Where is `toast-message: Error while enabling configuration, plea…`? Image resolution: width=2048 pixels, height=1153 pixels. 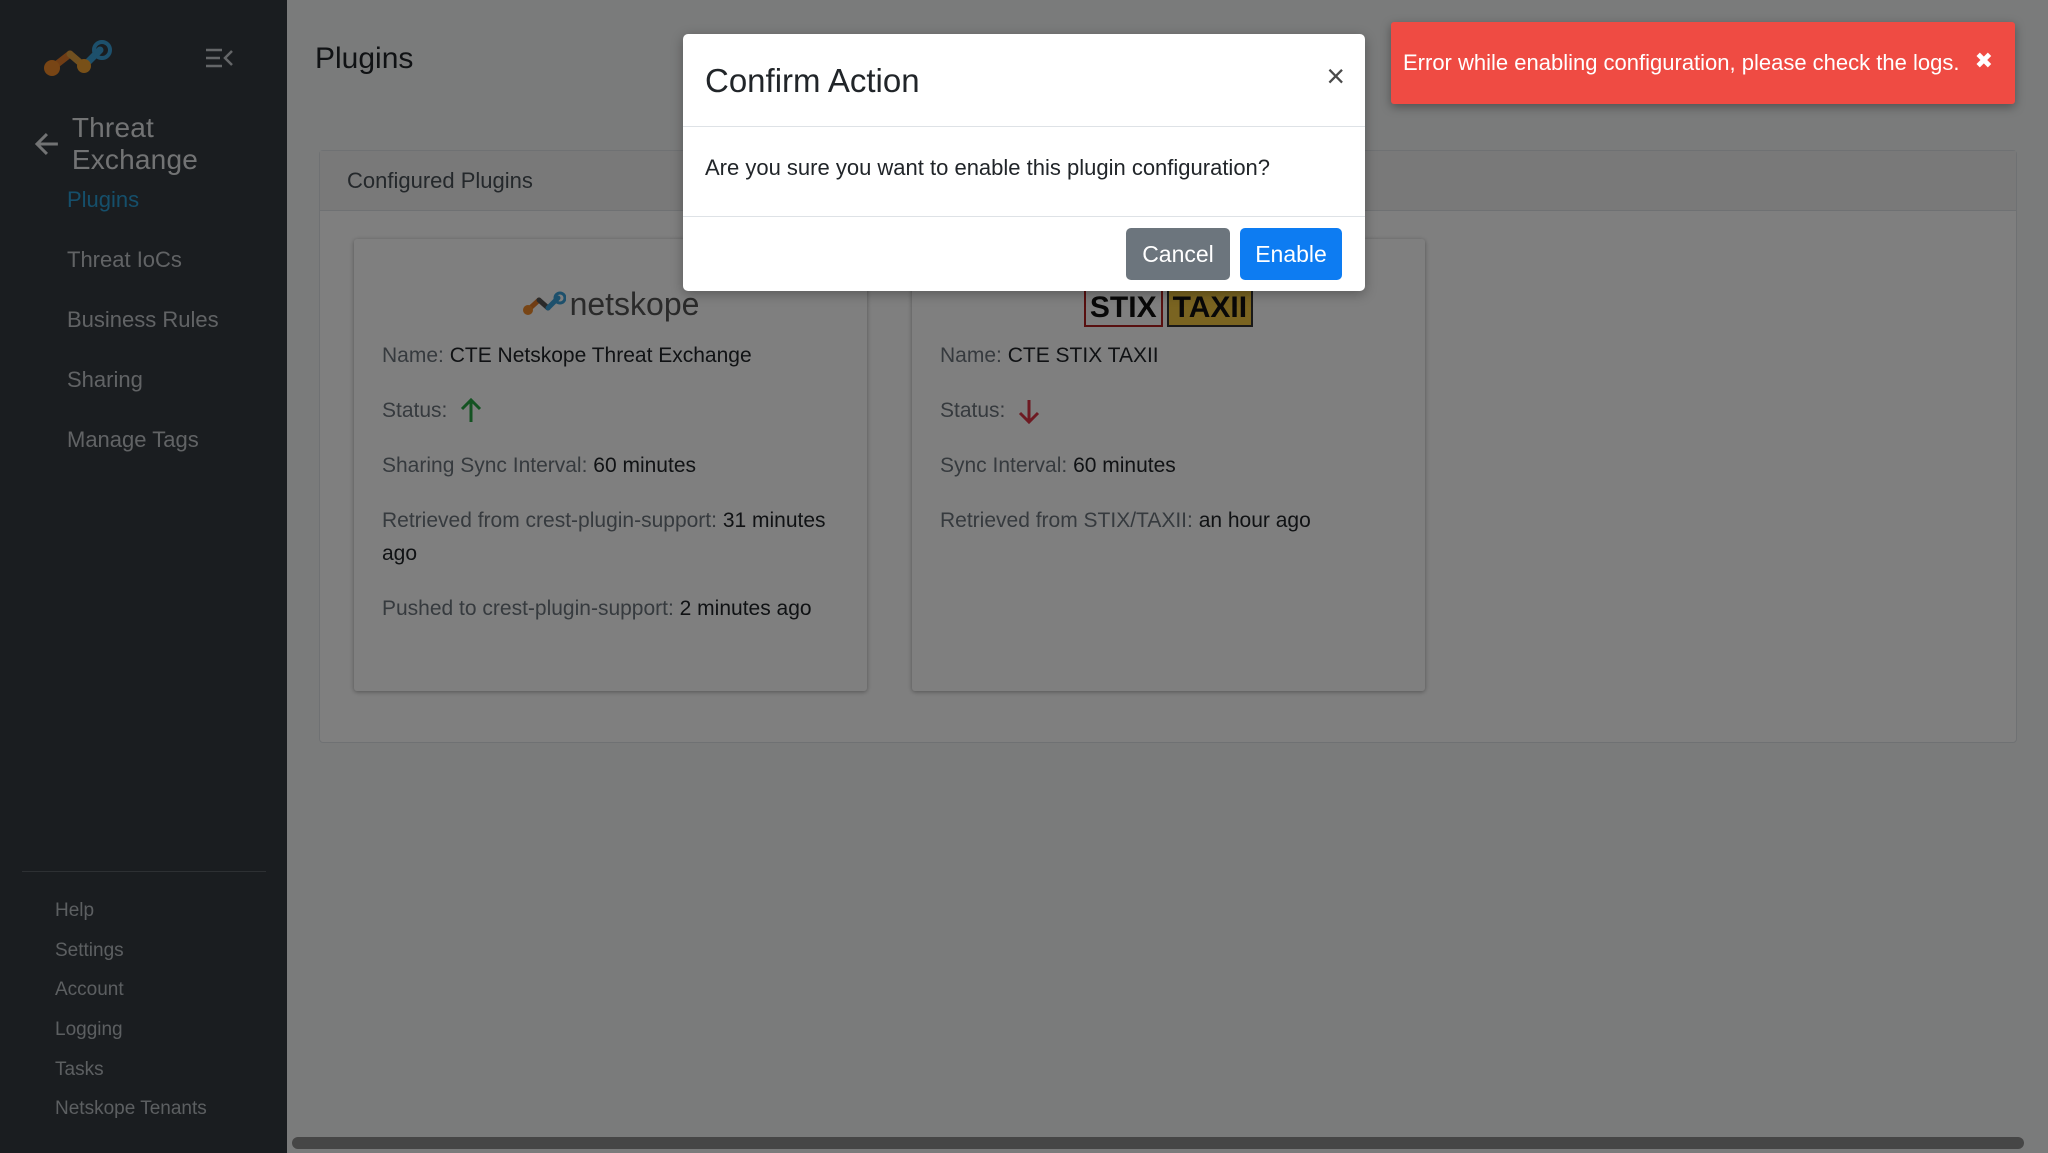 toast-message: Error while enabling configuration, plea… is located at coordinates (1681, 62).